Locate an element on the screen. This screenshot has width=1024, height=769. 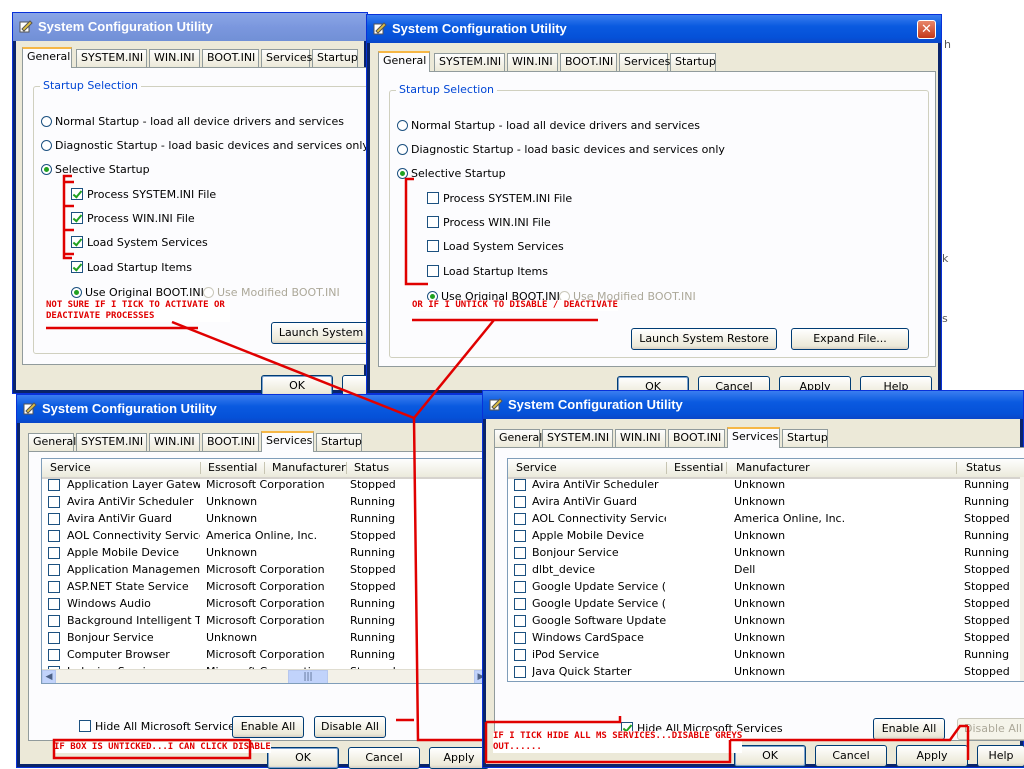
help-button: Help is located at coordinates (1000, 756).